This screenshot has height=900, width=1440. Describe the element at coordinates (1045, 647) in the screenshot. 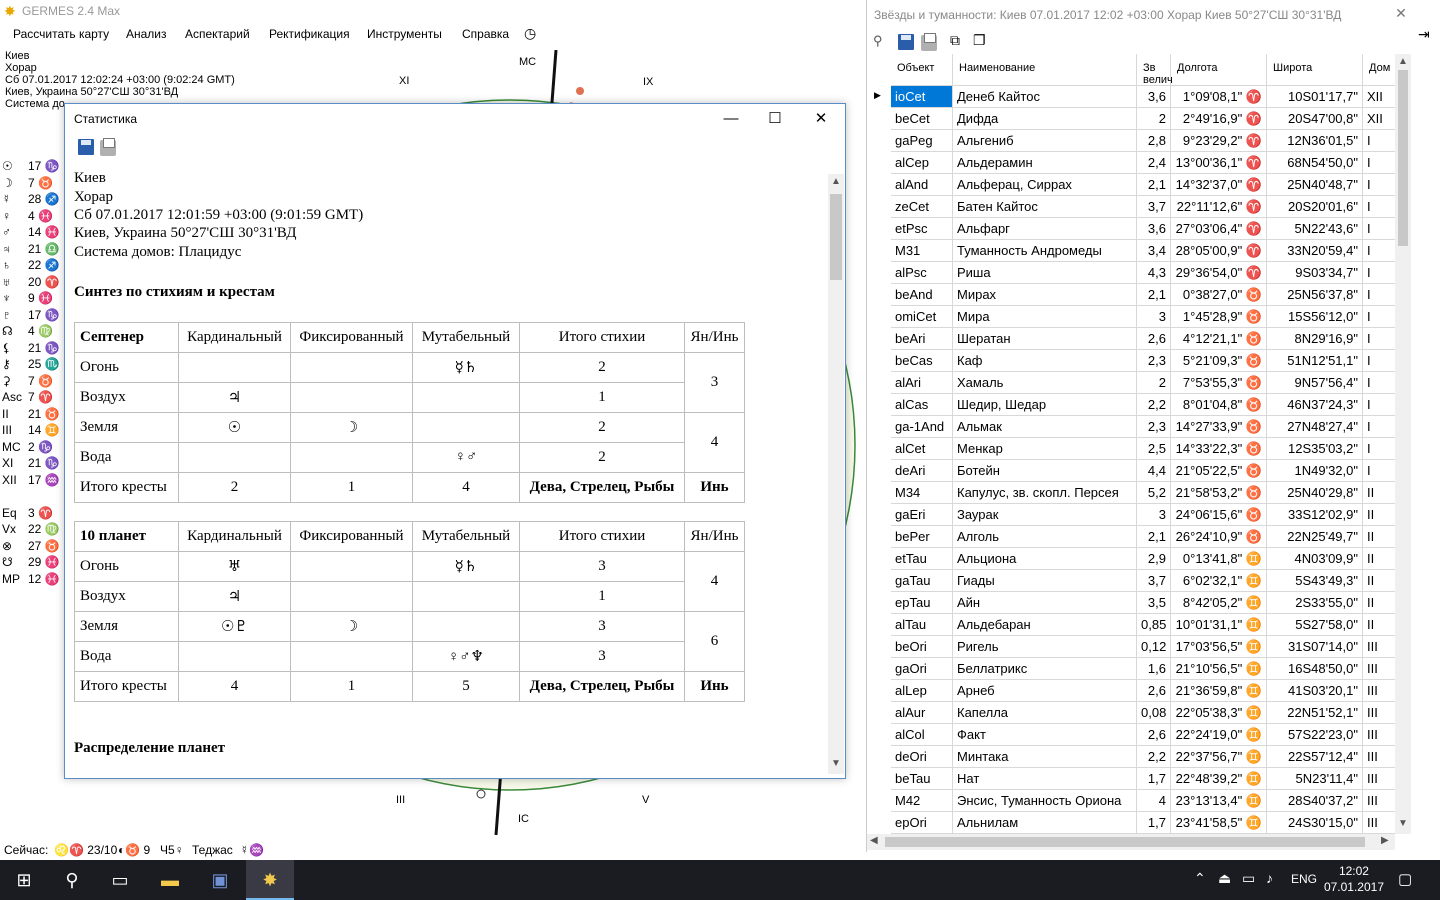

I see `star-name-cell: Ригель` at that location.